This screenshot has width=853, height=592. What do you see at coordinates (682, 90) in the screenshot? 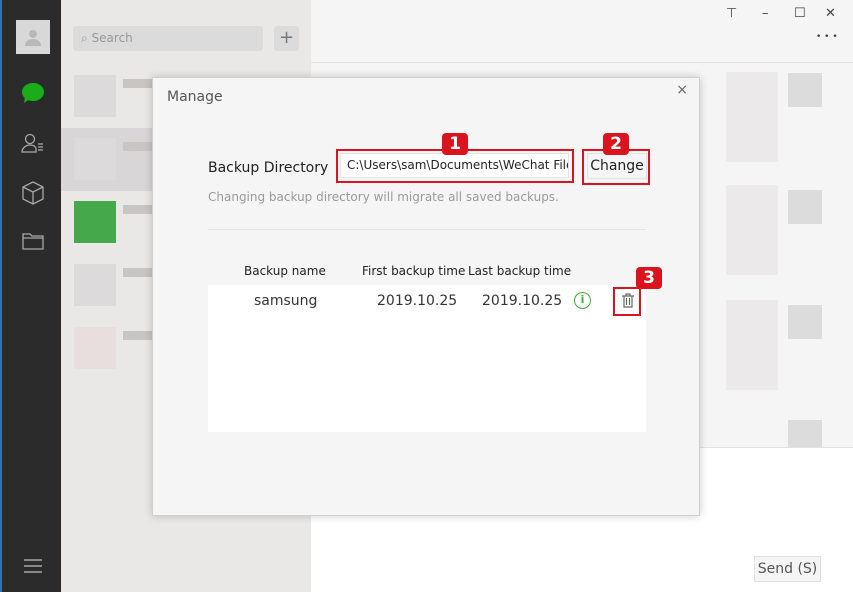
I see `dialog-close-button: ×` at bounding box center [682, 90].